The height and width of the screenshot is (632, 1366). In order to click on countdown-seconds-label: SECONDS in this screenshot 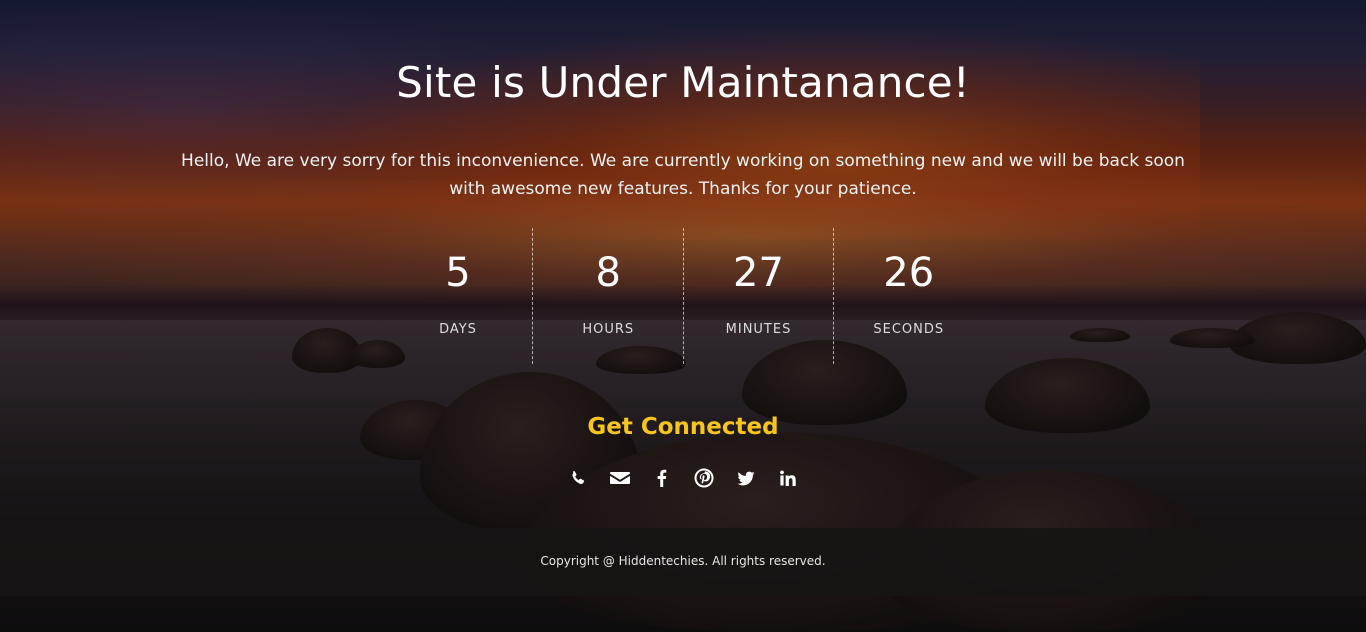, I will do `click(909, 329)`.